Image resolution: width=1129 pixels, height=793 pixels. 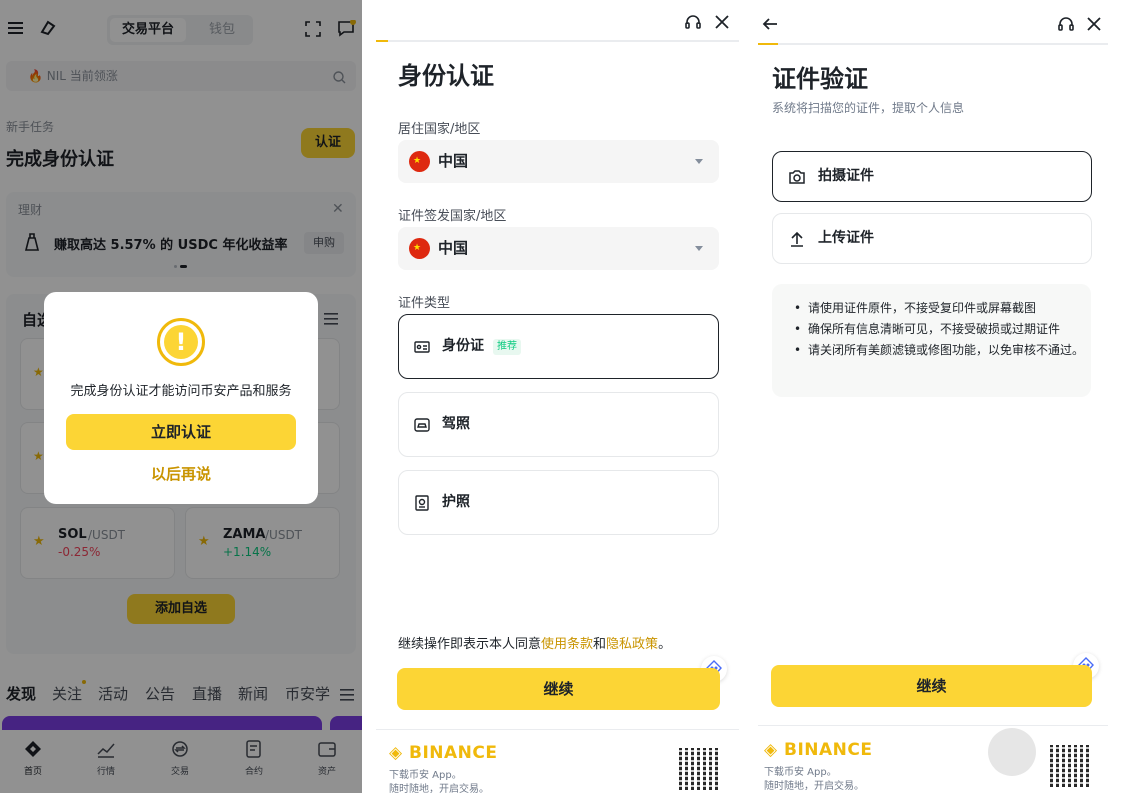 I want to click on kyc-required-dialog: ! 完成身份认证才能访问币安产品和服务 立即认证 以后再说, so click(x=181, y=398).